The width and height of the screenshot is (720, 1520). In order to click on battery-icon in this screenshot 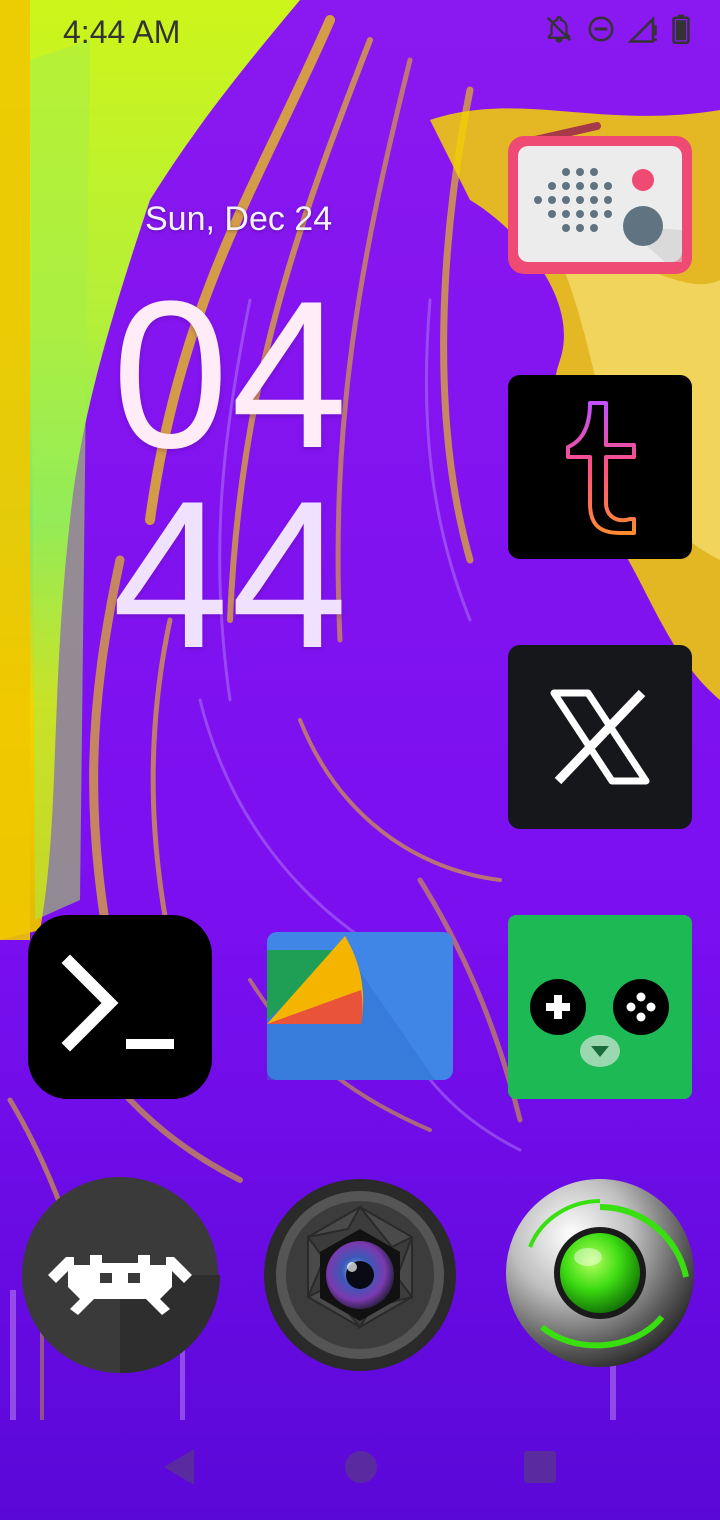, I will do `click(681, 29)`.